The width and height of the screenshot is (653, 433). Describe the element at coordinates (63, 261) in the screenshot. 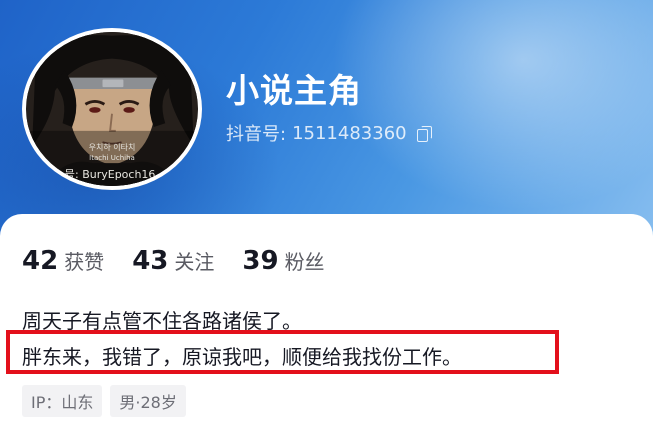

I see `stat-likes: 42 获赞` at that location.